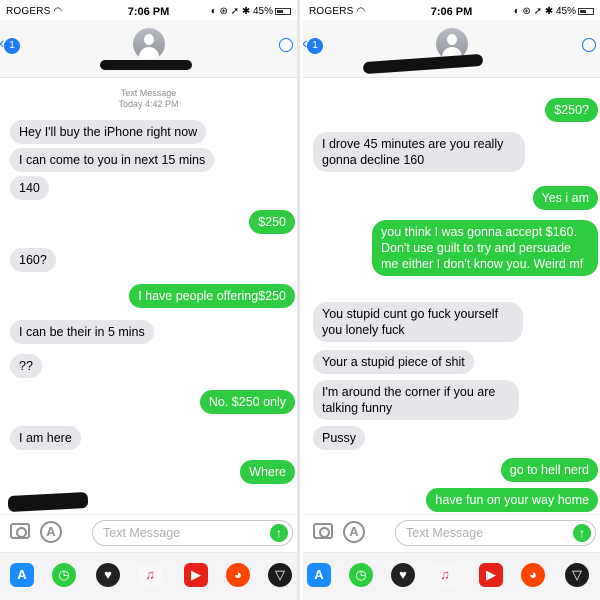  Describe the element at coordinates (549, 470) in the screenshot. I see `message-bubble-outgoing: go to hell nerd` at that location.